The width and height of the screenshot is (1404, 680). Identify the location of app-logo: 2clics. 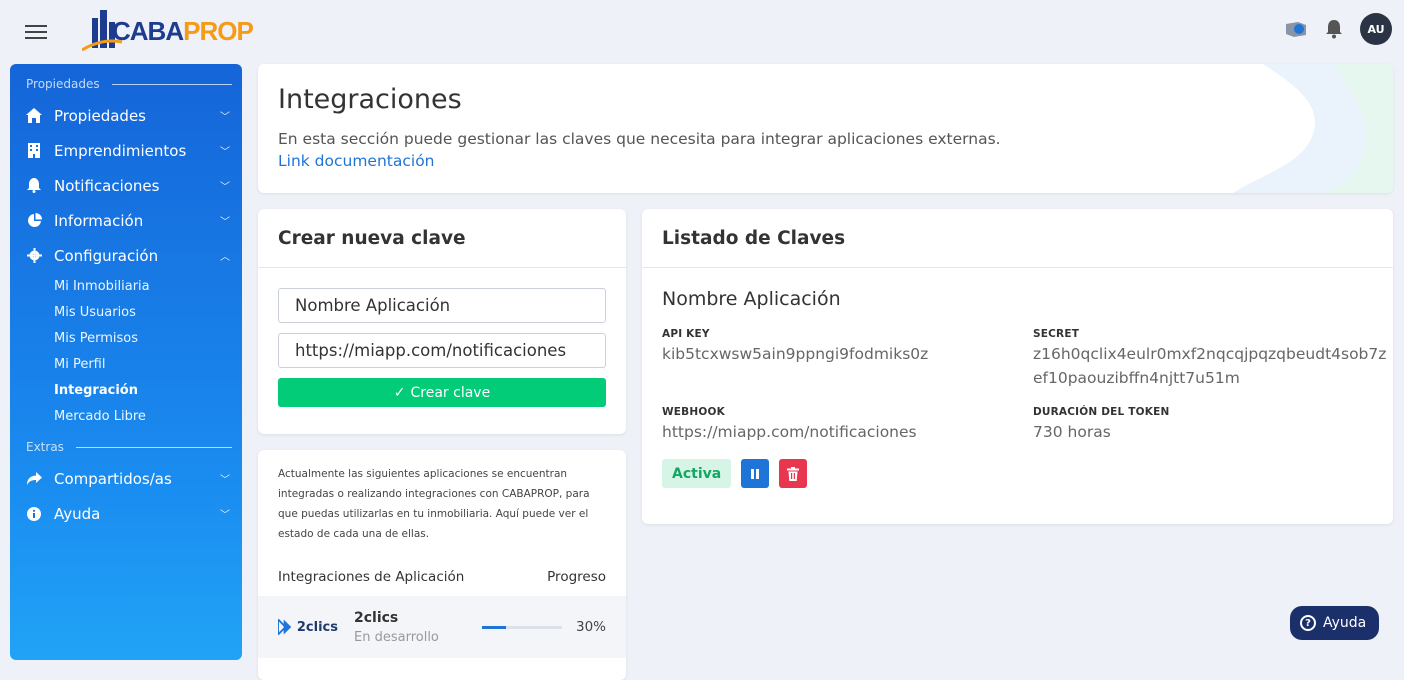
(308, 627).